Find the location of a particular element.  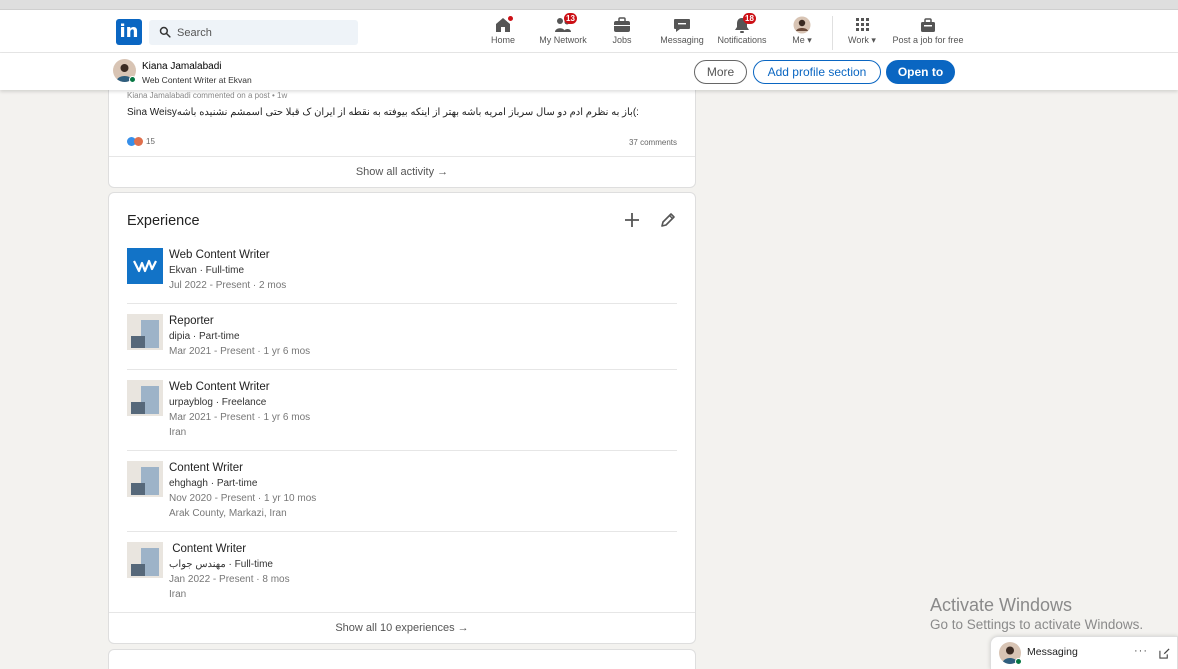

briefcase-plus-icon is located at coordinates (928, 25).